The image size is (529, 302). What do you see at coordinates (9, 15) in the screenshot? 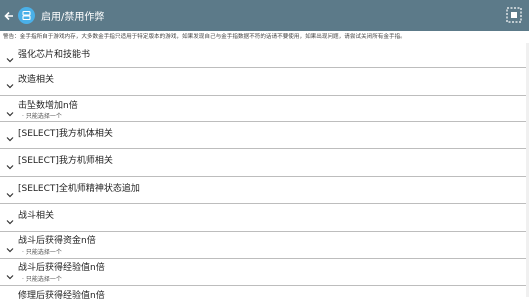
I see `back-arrow-icon` at bounding box center [9, 15].